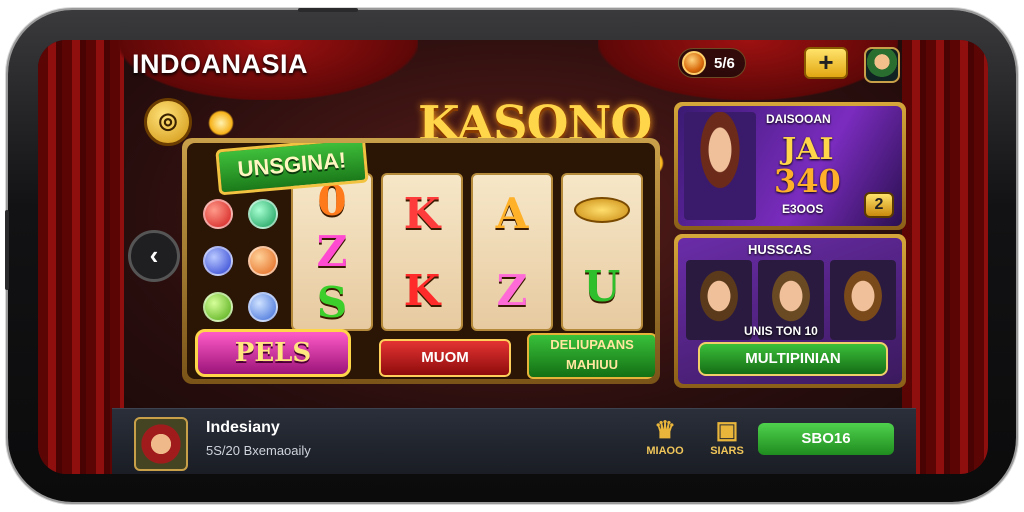 This screenshot has height=512, width=1024. Describe the element at coordinates (826, 63) in the screenshot. I see `add-coins-button: +` at that location.